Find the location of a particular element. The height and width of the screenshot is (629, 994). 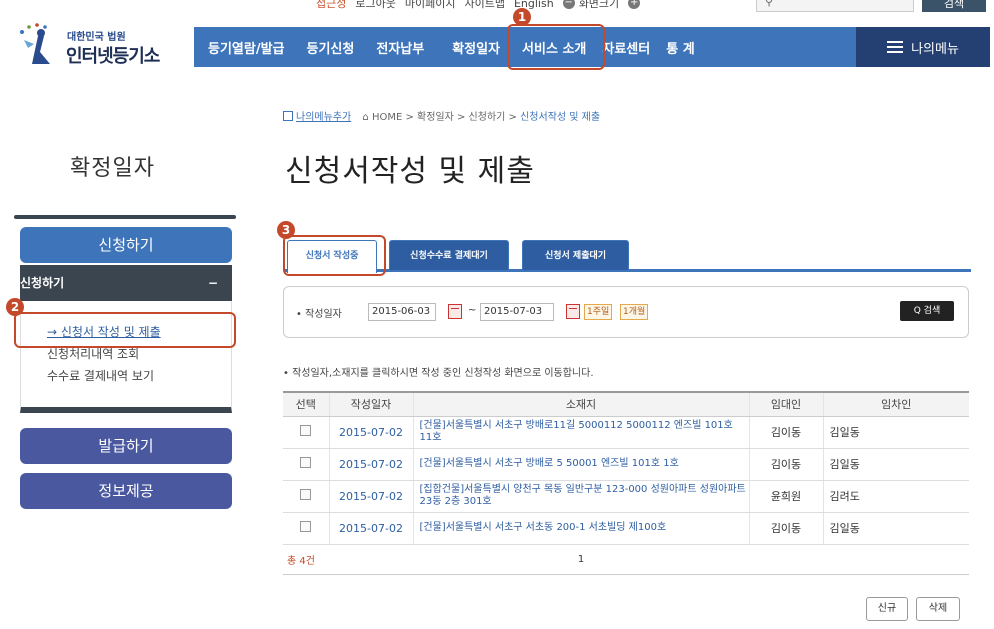

breadcrumb-path: HOME > 확정일자 > 신청하기 > is located at coordinates (446, 117).